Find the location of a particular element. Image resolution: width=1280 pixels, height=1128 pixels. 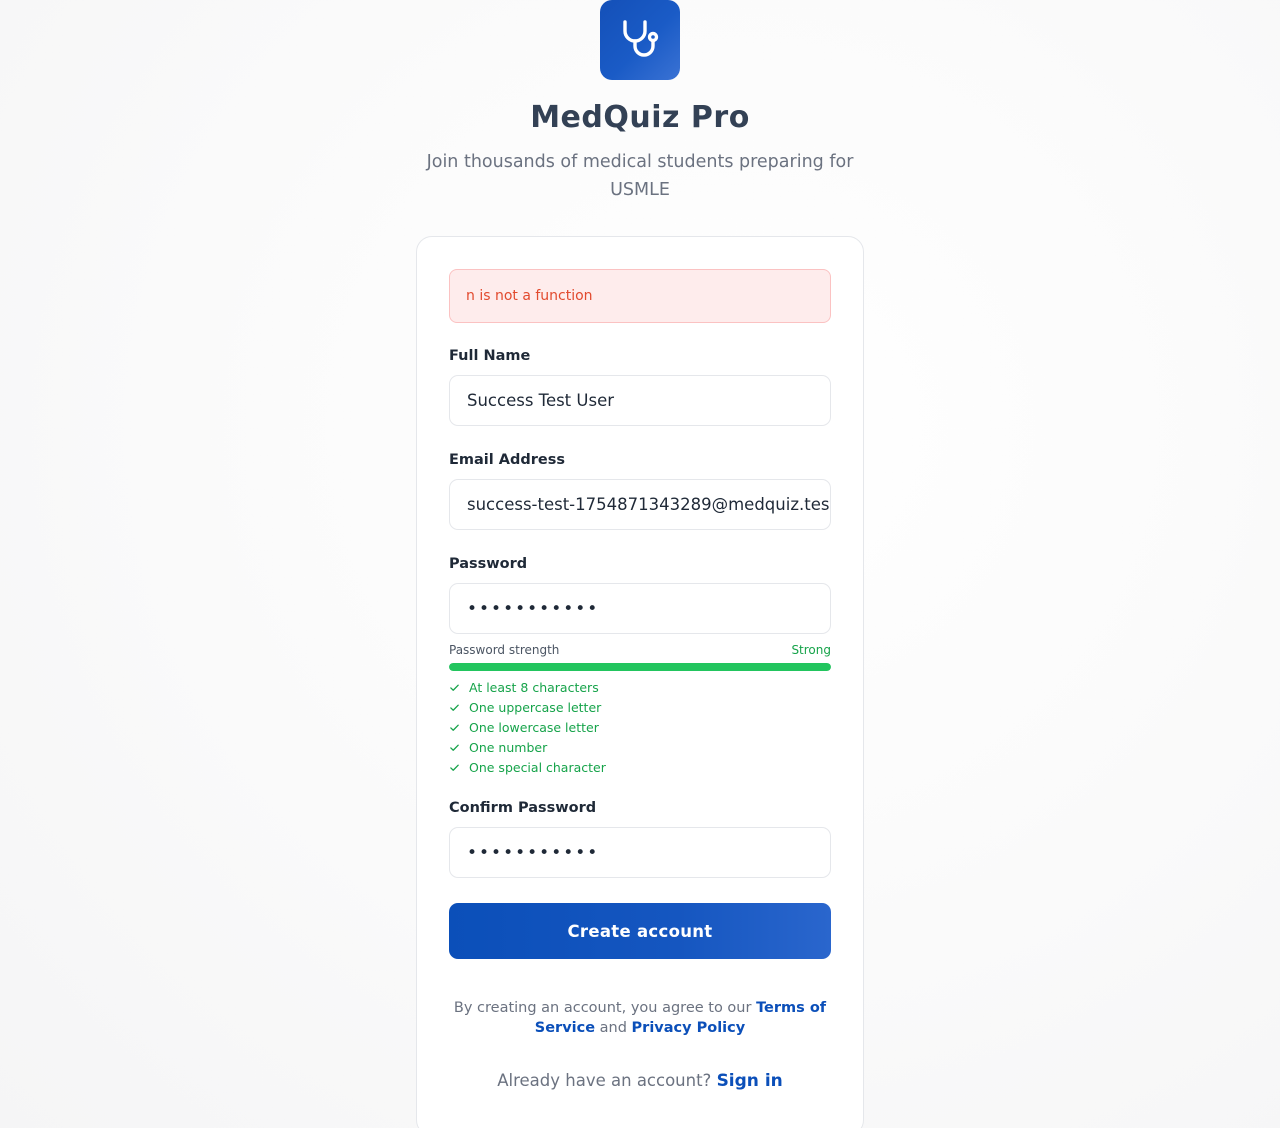

terms-prefix: By creating an account, you agree to our is located at coordinates (605, 1008).